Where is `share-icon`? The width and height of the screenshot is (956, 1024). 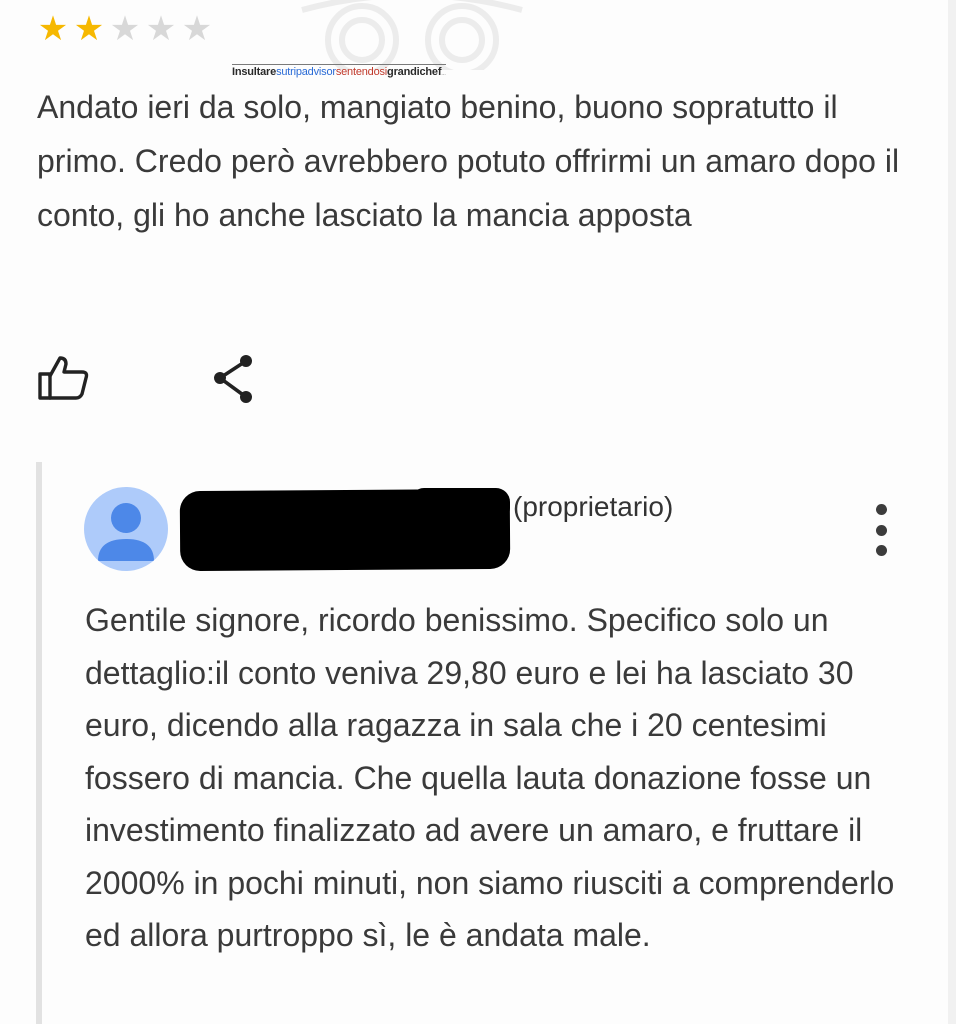
share-icon is located at coordinates (233, 379).